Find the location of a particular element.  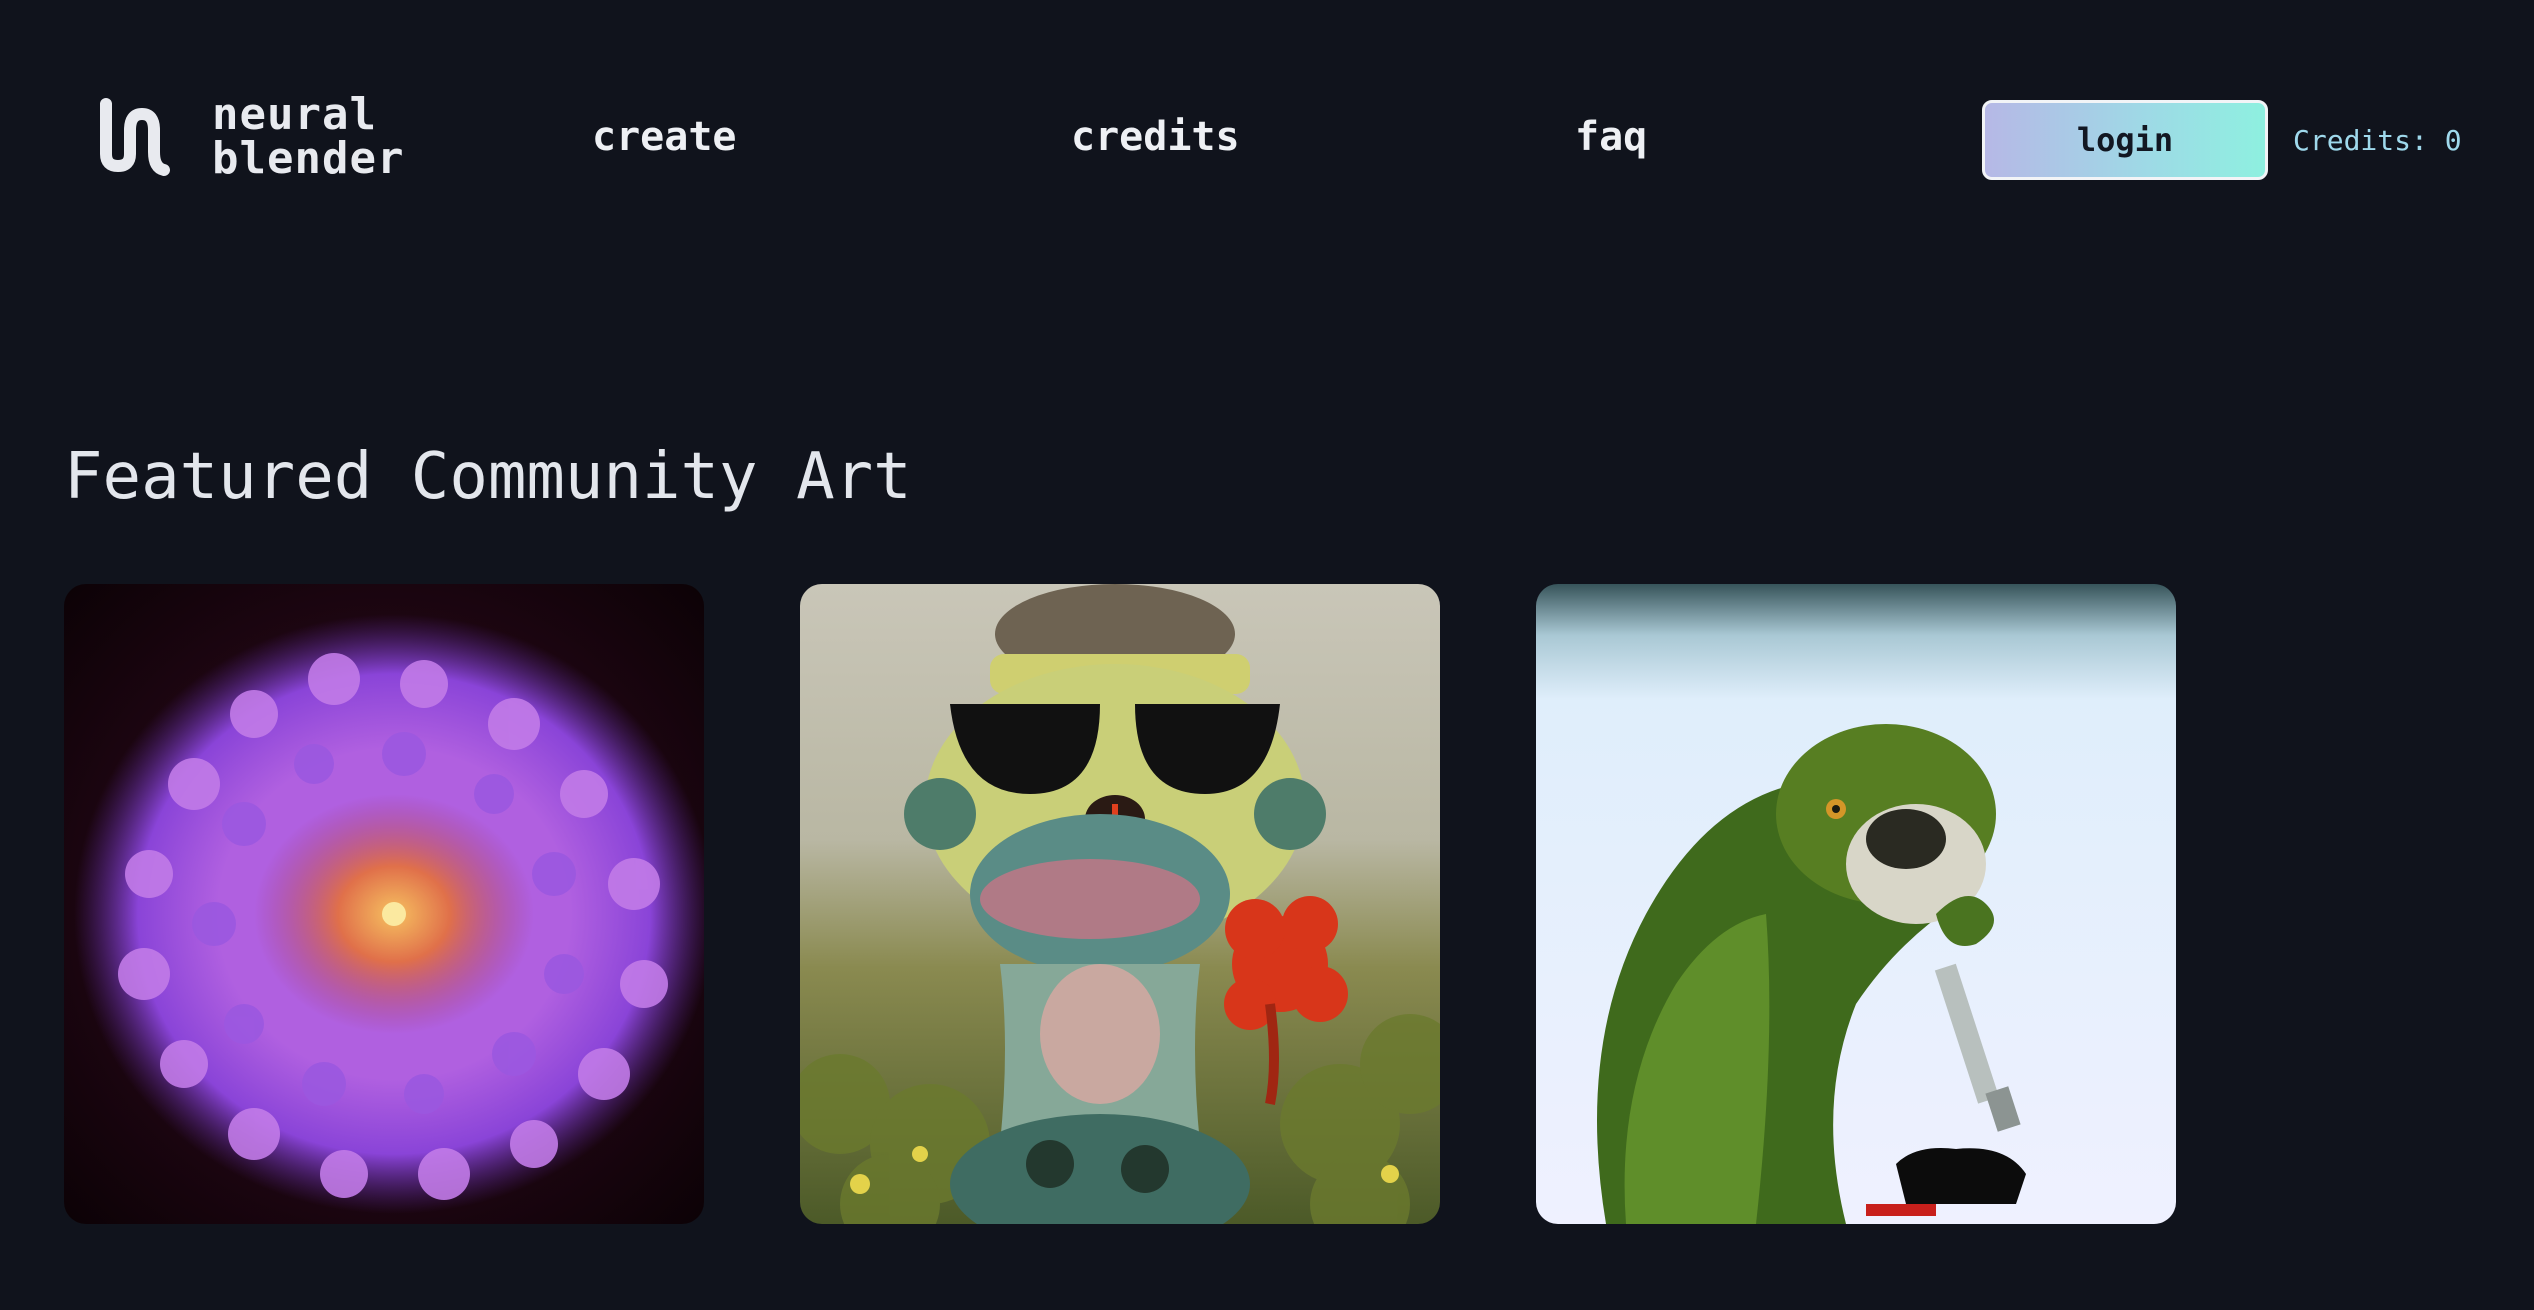

sunglasses-figure-with-red-flower-artwork is located at coordinates (1120, 904).